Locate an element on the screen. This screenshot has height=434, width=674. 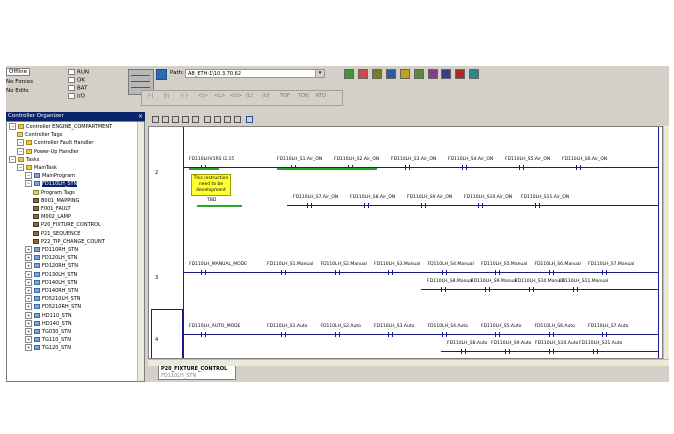
tof-button: TOF is located at coordinates (285, 97).